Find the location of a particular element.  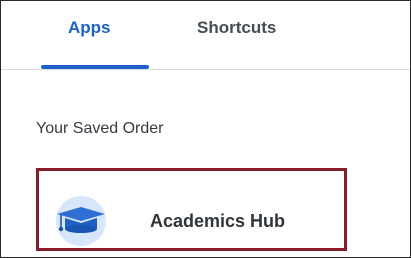

tab-apps: Apps is located at coordinates (89, 28).